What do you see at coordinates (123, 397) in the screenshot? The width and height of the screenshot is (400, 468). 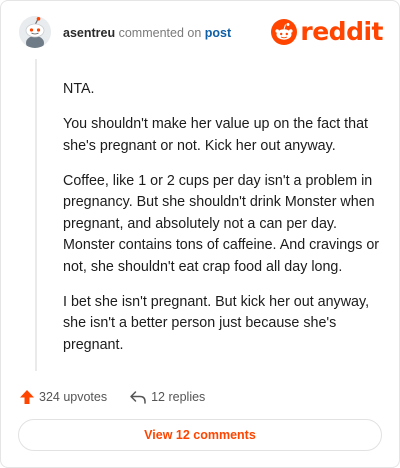 I see `comment-actions: 324 upvotes 12 replies` at bounding box center [123, 397].